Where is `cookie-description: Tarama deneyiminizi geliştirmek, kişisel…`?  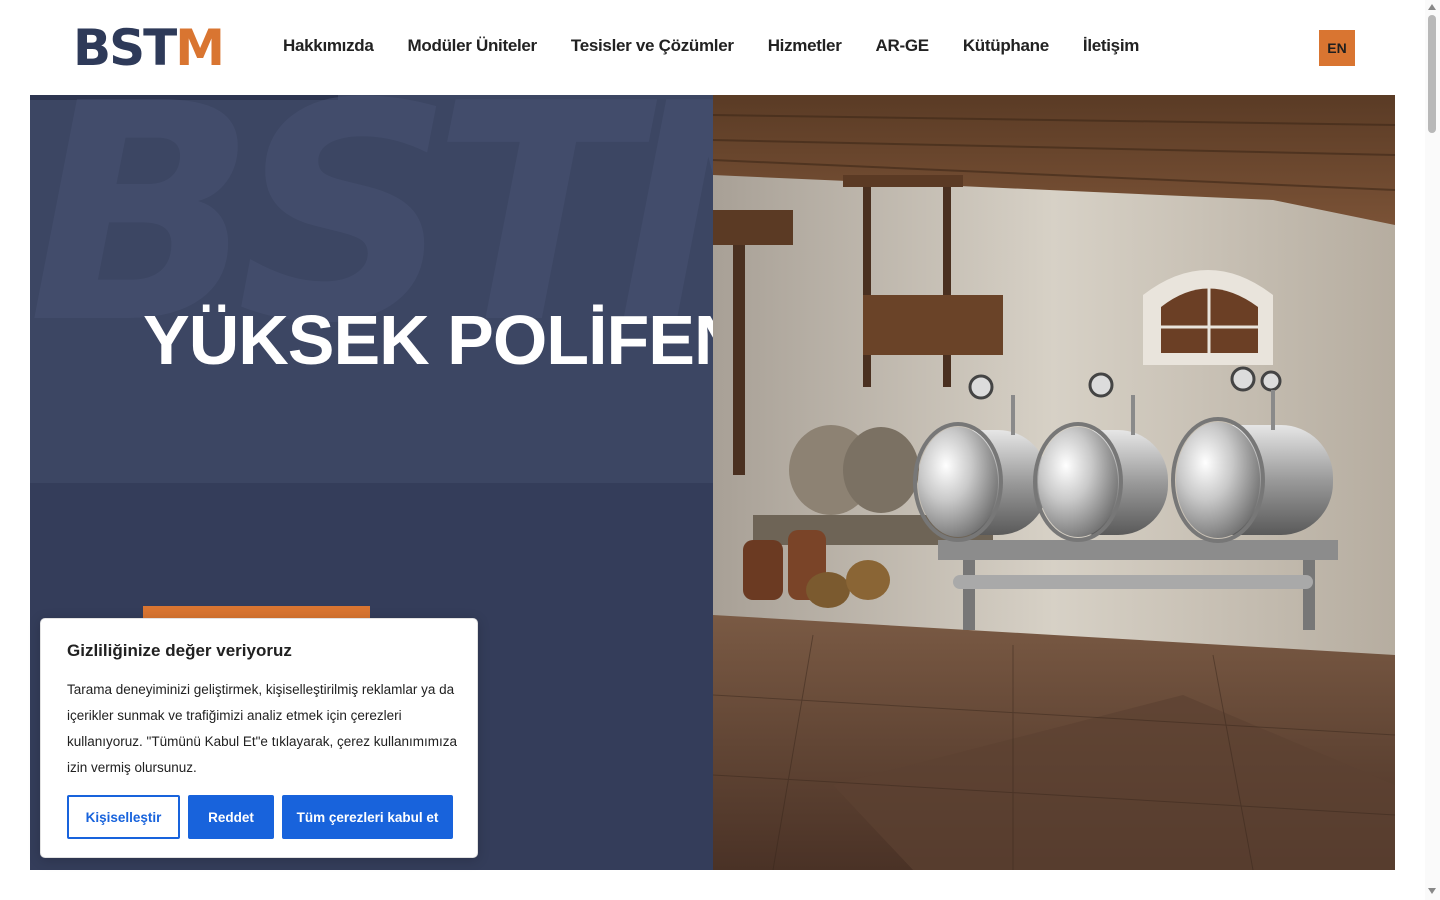
cookie-description: Tarama deneyiminizi geliştirmek, kişisel… is located at coordinates (262, 728).